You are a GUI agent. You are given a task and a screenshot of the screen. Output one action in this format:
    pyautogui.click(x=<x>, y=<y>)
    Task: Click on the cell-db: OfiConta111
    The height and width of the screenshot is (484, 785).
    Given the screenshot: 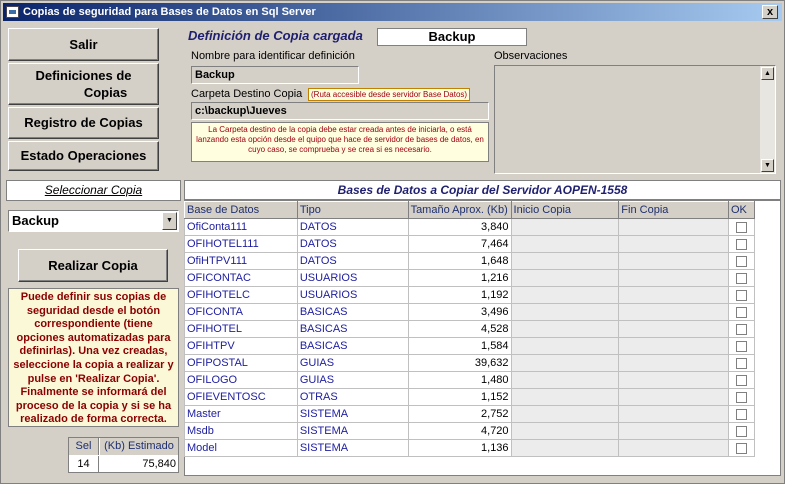 What is the action you would take?
    pyautogui.click(x=241, y=227)
    